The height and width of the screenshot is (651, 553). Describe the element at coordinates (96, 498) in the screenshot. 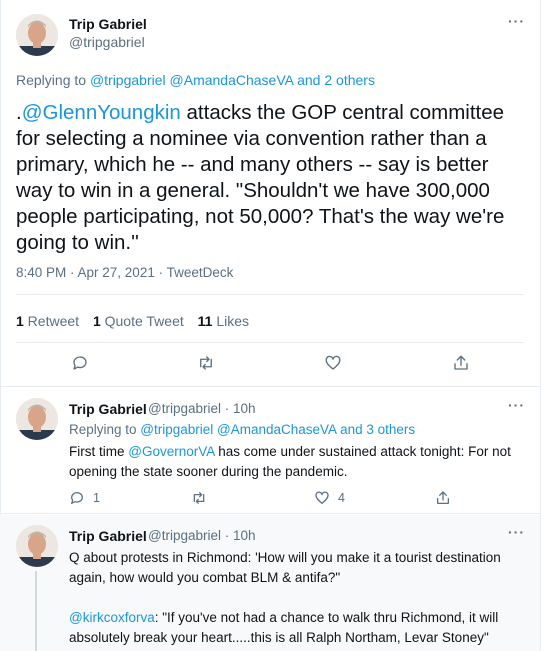

I see `reply-count: 1` at that location.